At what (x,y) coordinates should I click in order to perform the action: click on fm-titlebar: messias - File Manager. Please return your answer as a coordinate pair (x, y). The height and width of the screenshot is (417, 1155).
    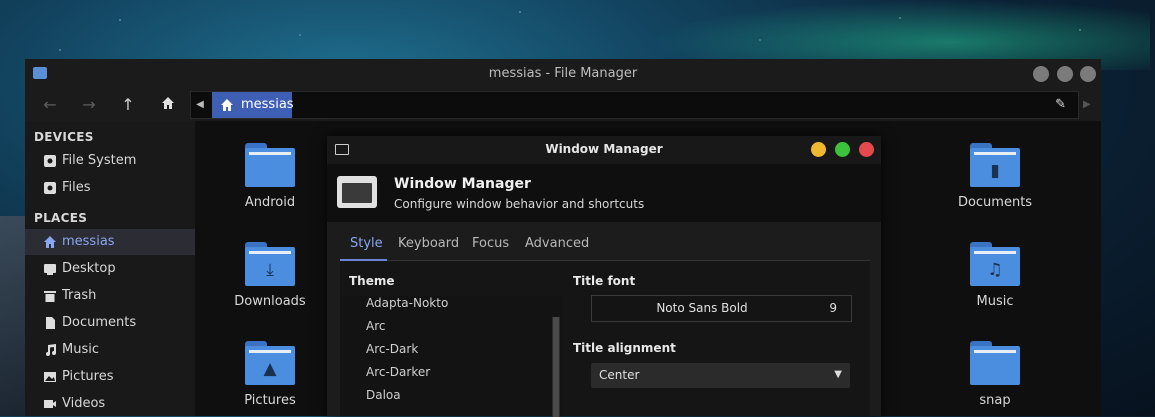
    Looking at the image, I should click on (563, 74).